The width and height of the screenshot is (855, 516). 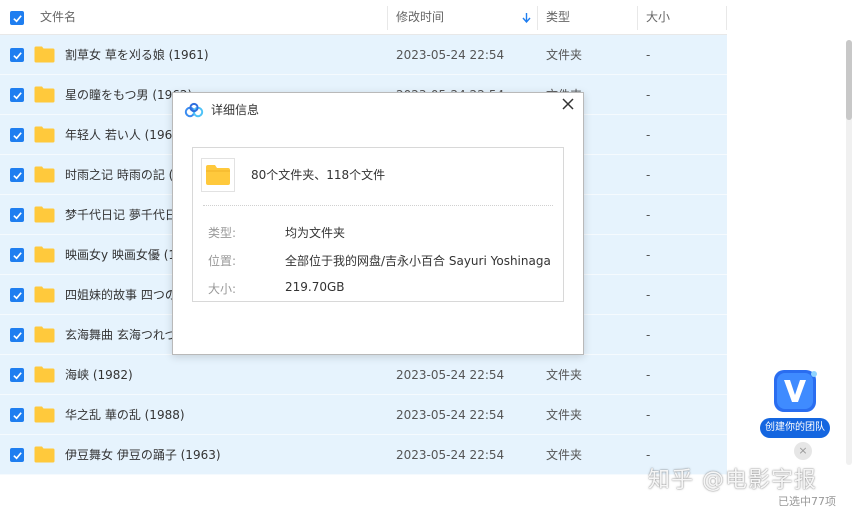 What do you see at coordinates (807, 501) in the screenshot?
I see `selection-status: 已选中77项` at bounding box center [807, 501].